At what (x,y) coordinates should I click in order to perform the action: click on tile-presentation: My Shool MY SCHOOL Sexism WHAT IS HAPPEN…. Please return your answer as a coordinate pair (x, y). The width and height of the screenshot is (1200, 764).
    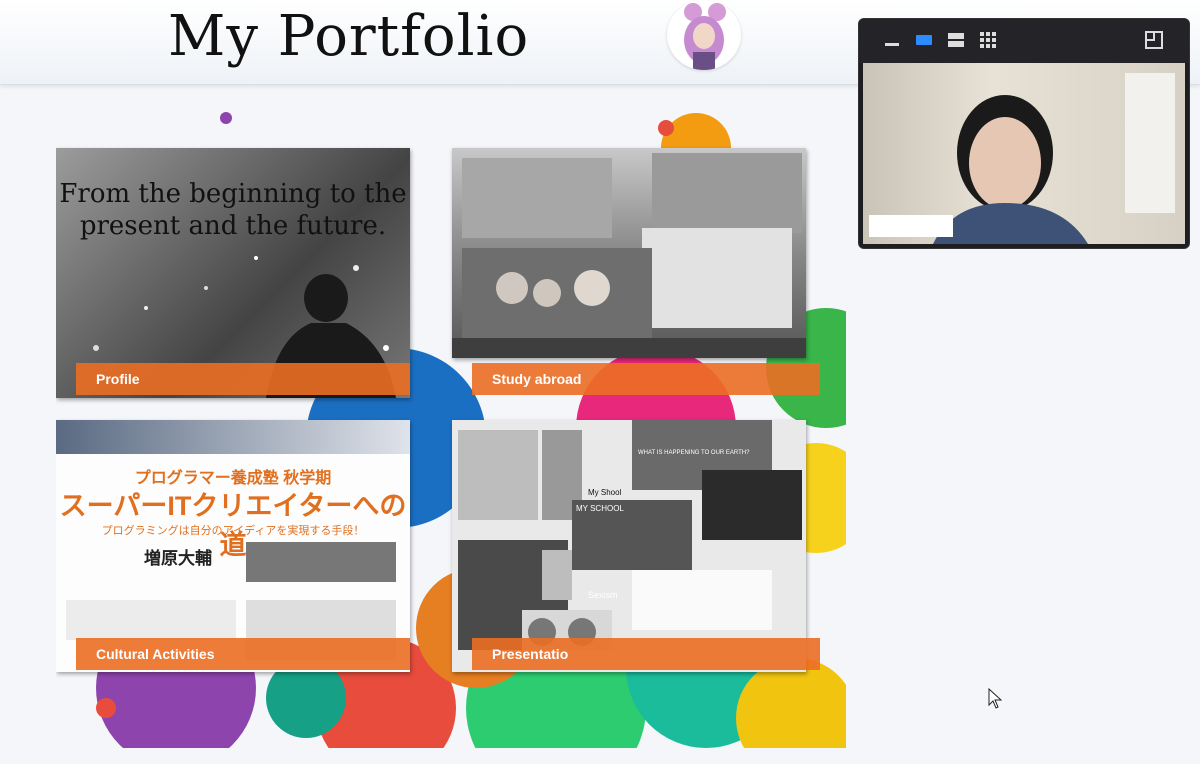
    Looking at the image, I should click on (629, 546).